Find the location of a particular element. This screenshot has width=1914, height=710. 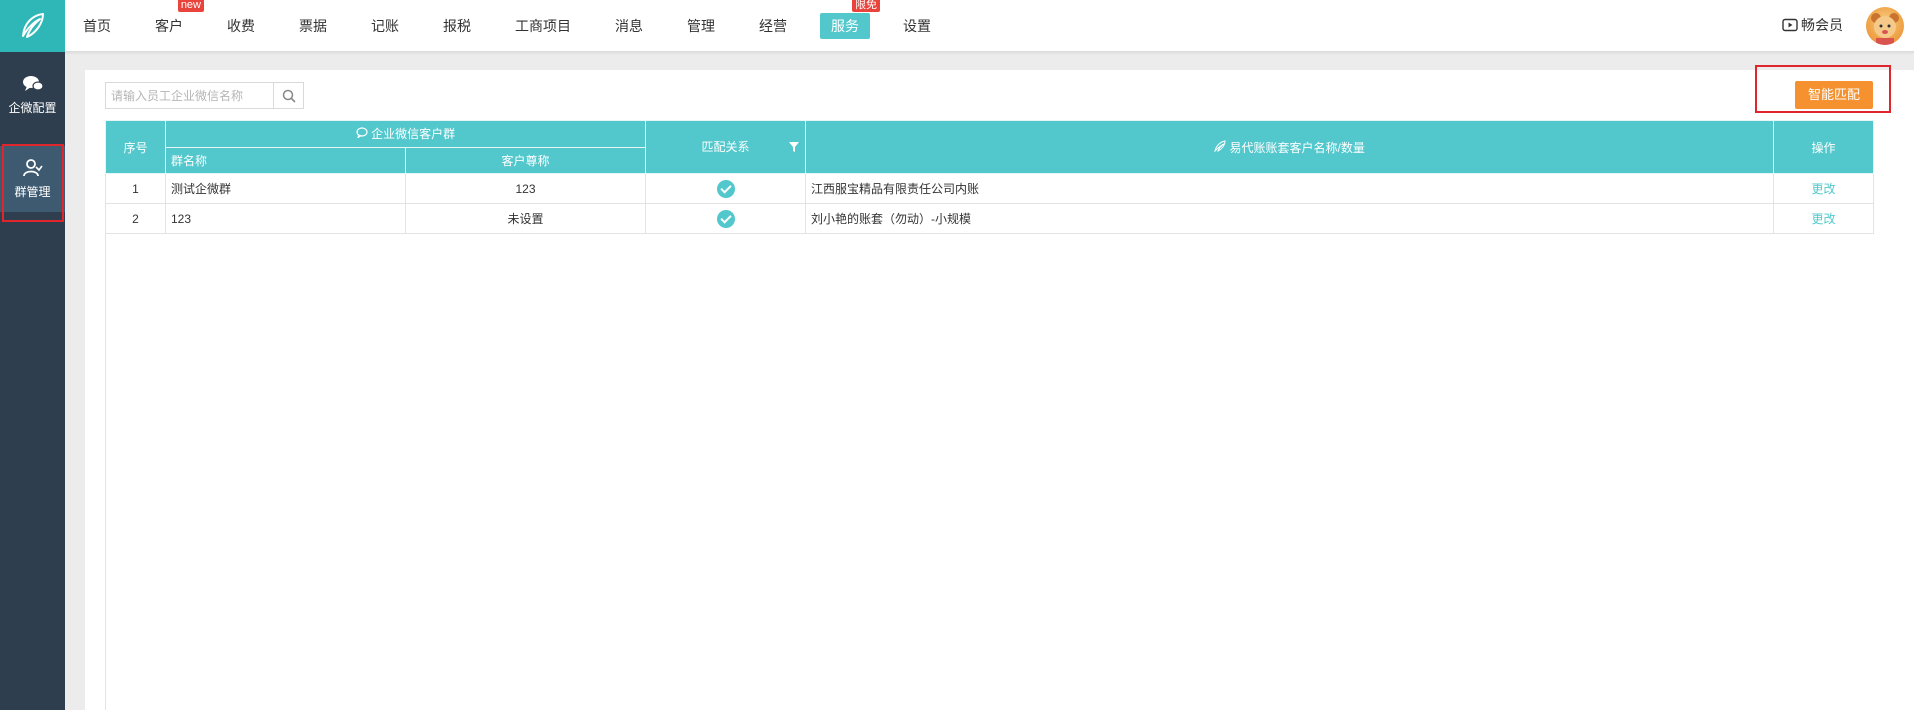

highlight-box-smart-match is located at coordinates (1823, 89).